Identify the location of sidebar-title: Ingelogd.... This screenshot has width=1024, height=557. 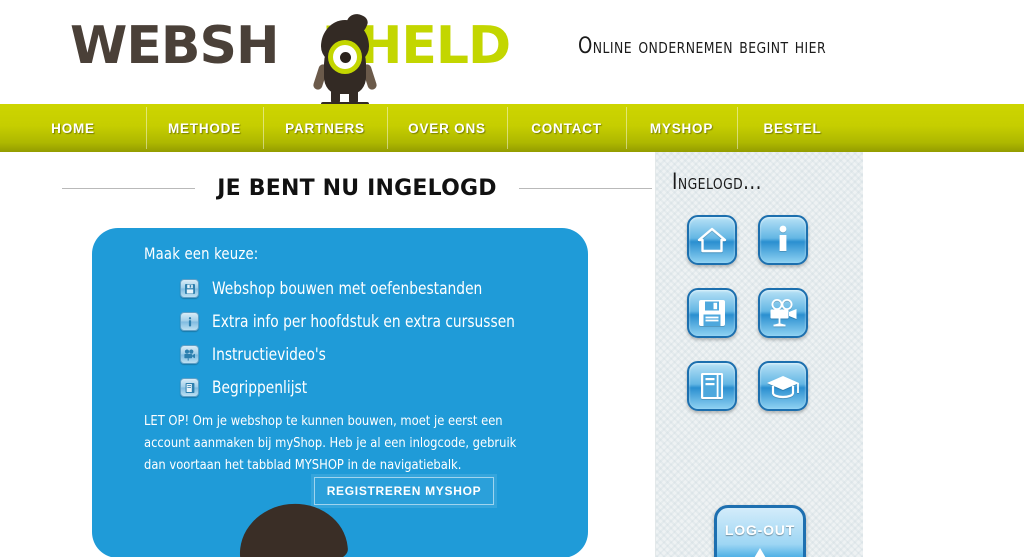
(717, 182).